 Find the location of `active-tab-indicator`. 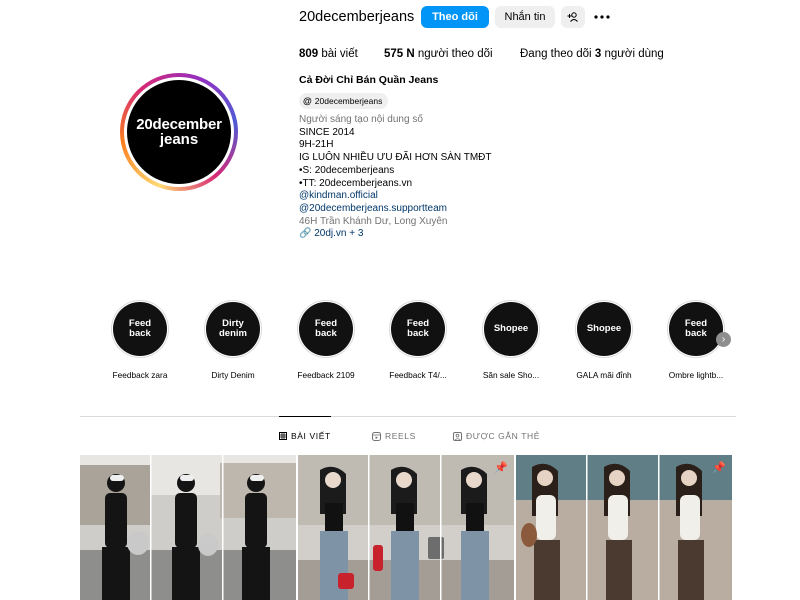

active-tab-indicator is located at coordinates (305, 416).